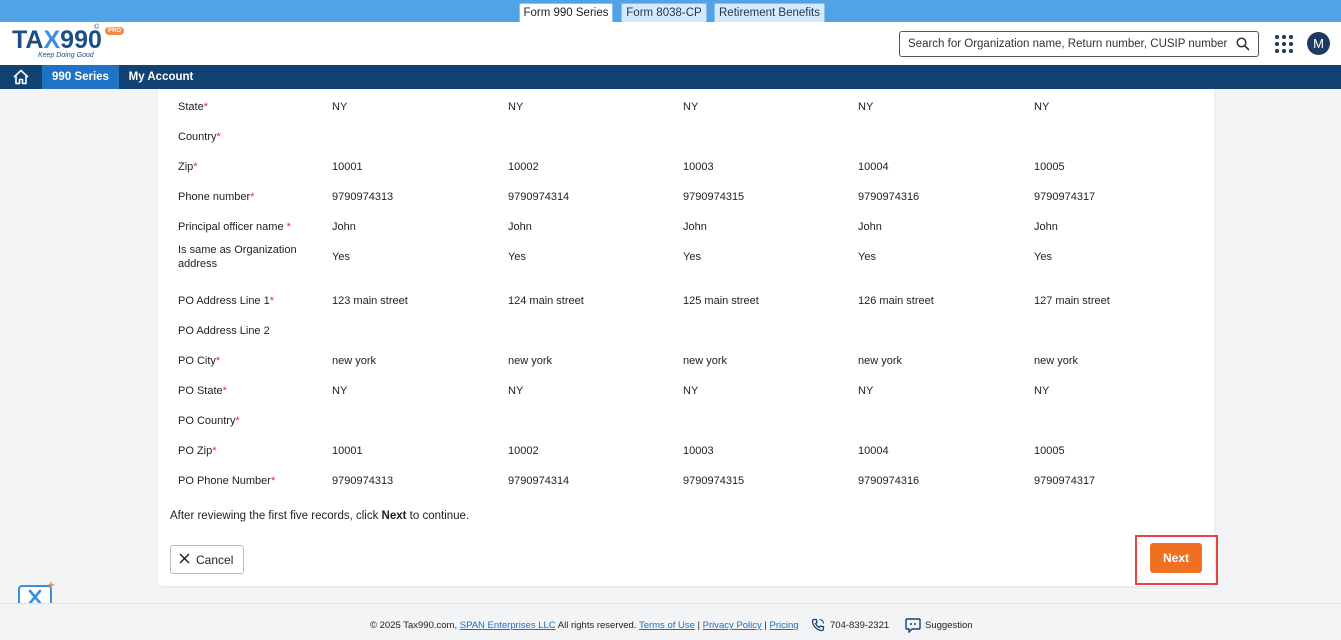  Describe the element at coordinates (188, 167) in the screenshot. I see `field-label: Zip*` at that location.